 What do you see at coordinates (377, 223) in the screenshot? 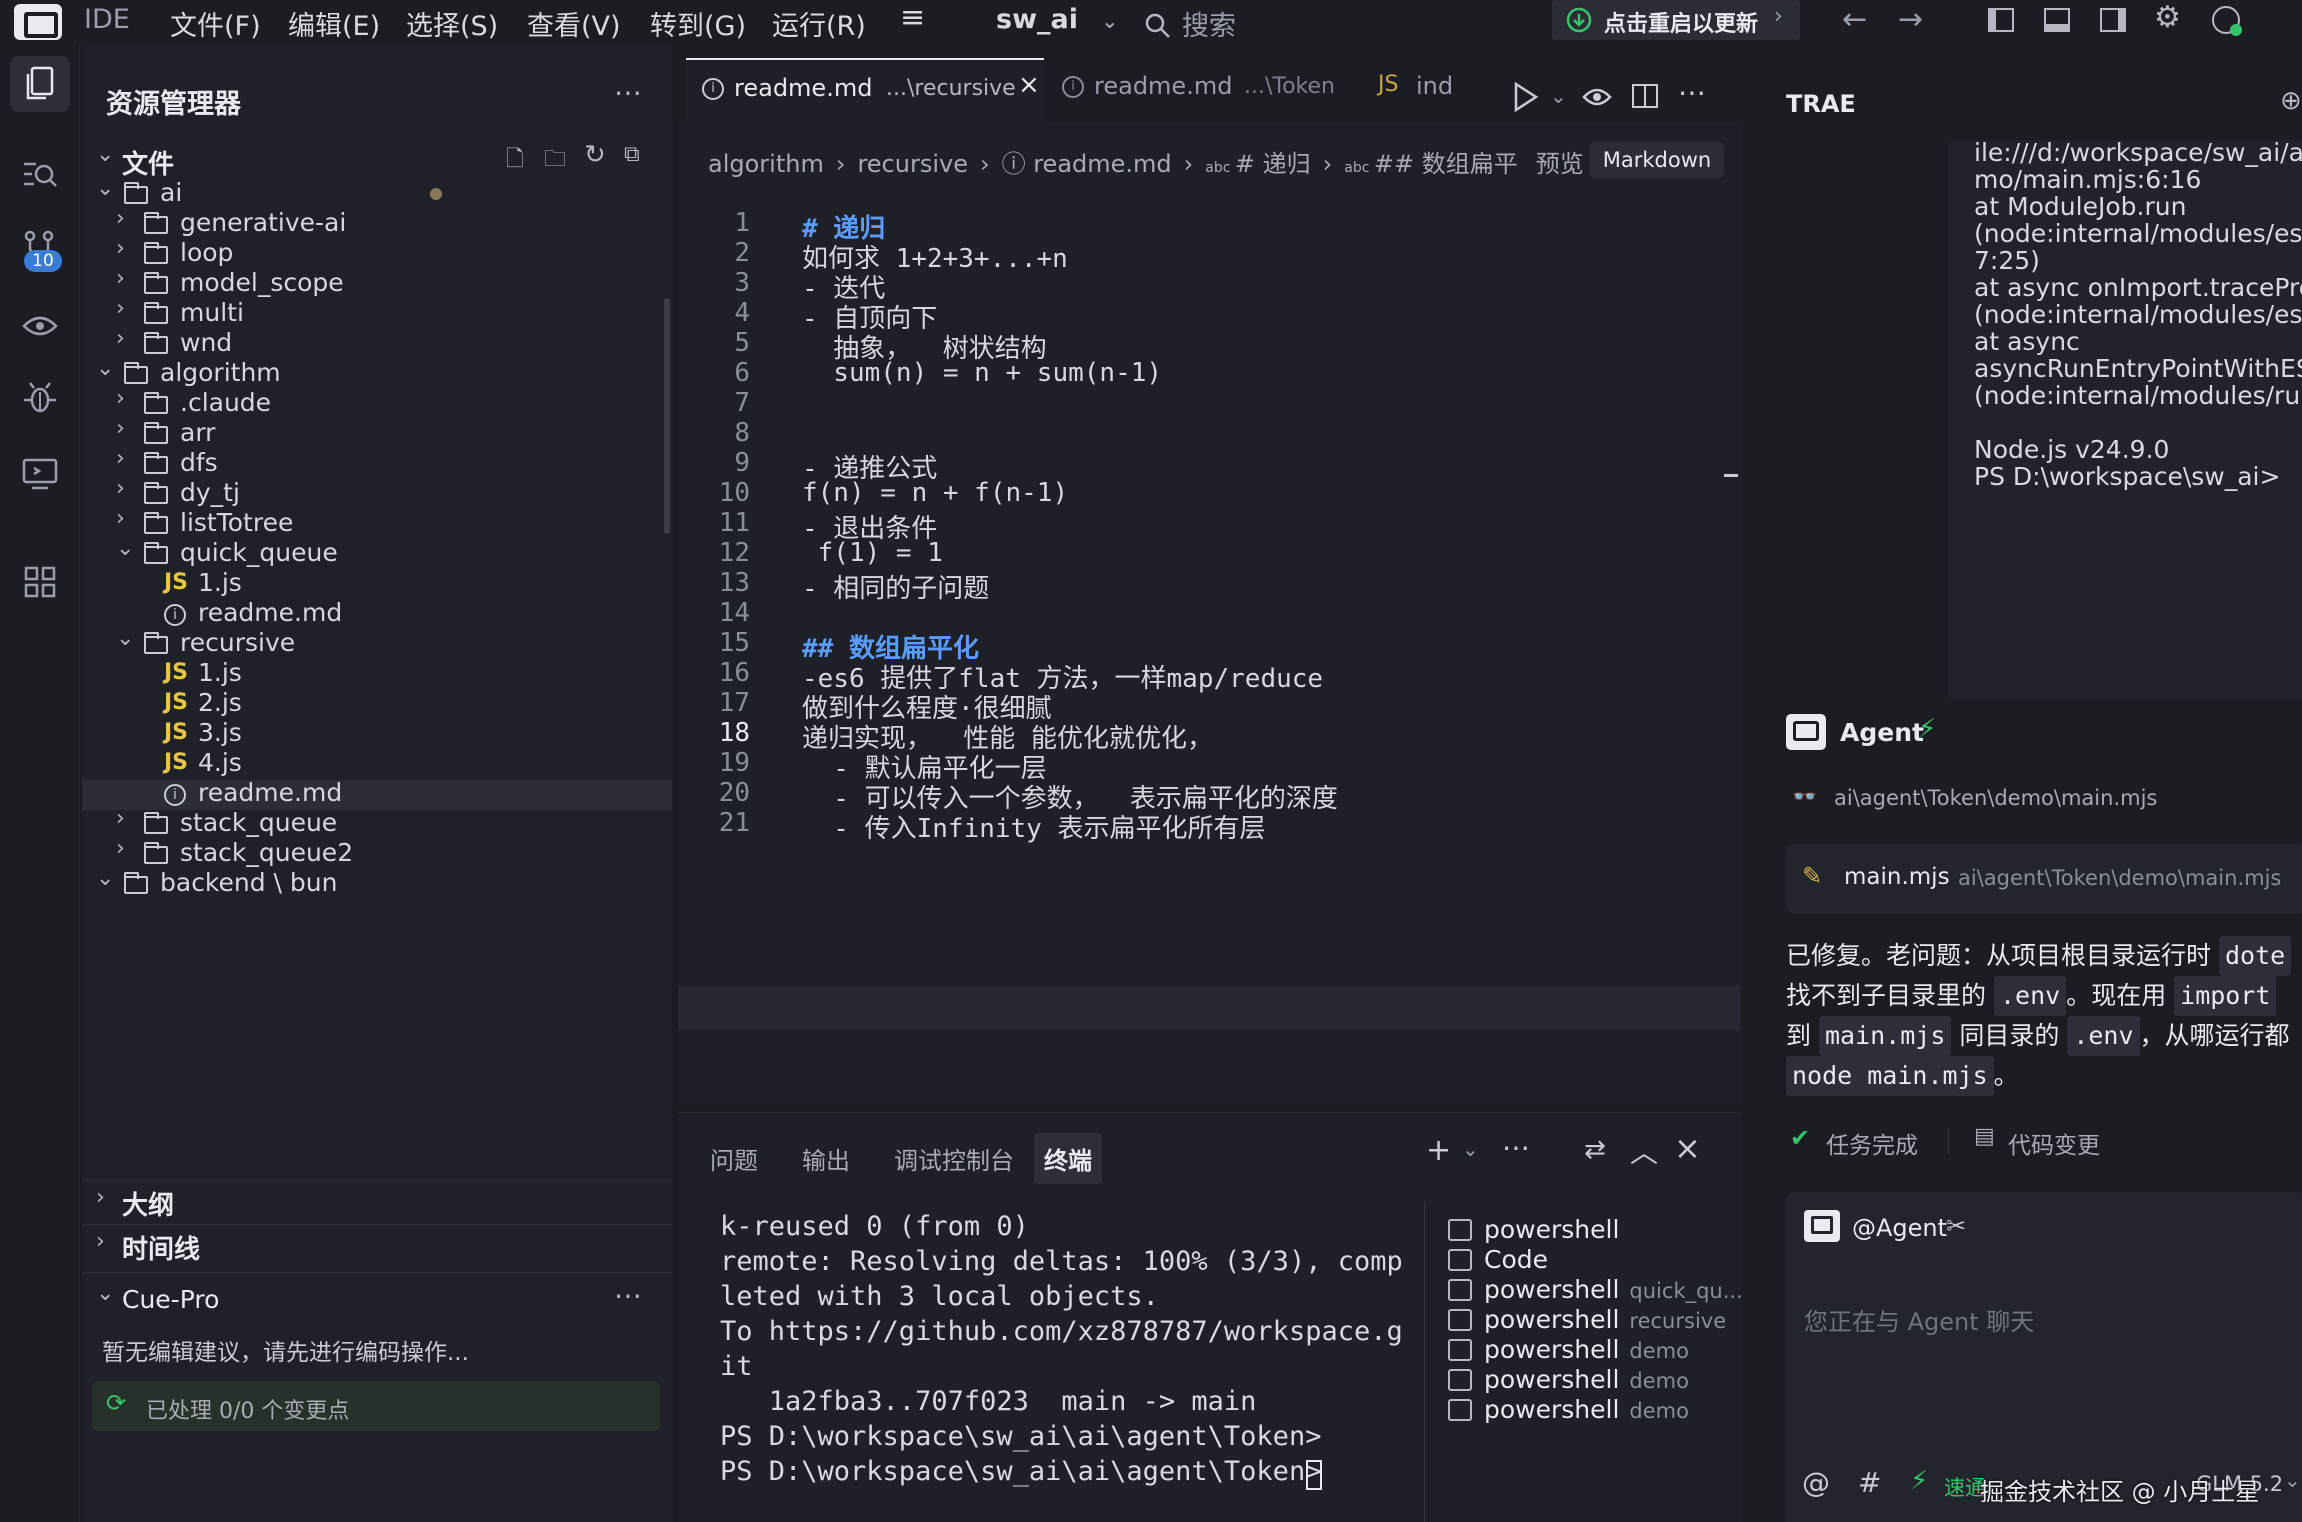
I see `tree-item: › generative-ai` at bounding box center [377, 223].